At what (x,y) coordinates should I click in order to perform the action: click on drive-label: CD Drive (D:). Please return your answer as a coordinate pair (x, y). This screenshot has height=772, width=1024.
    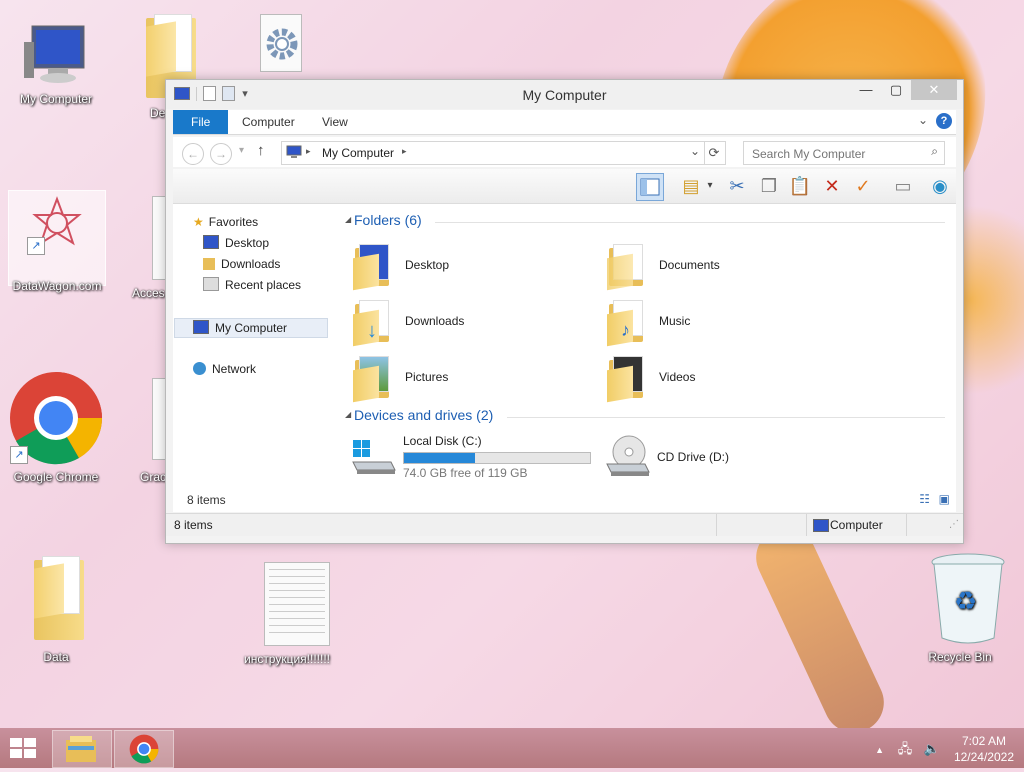
    Looking at the image, I should click on (693, 457).